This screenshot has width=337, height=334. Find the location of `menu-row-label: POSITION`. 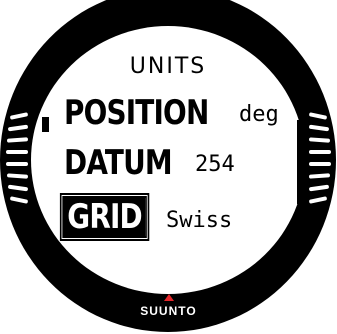

menu-row-label: POSITION is located at coordinates (136, 113).